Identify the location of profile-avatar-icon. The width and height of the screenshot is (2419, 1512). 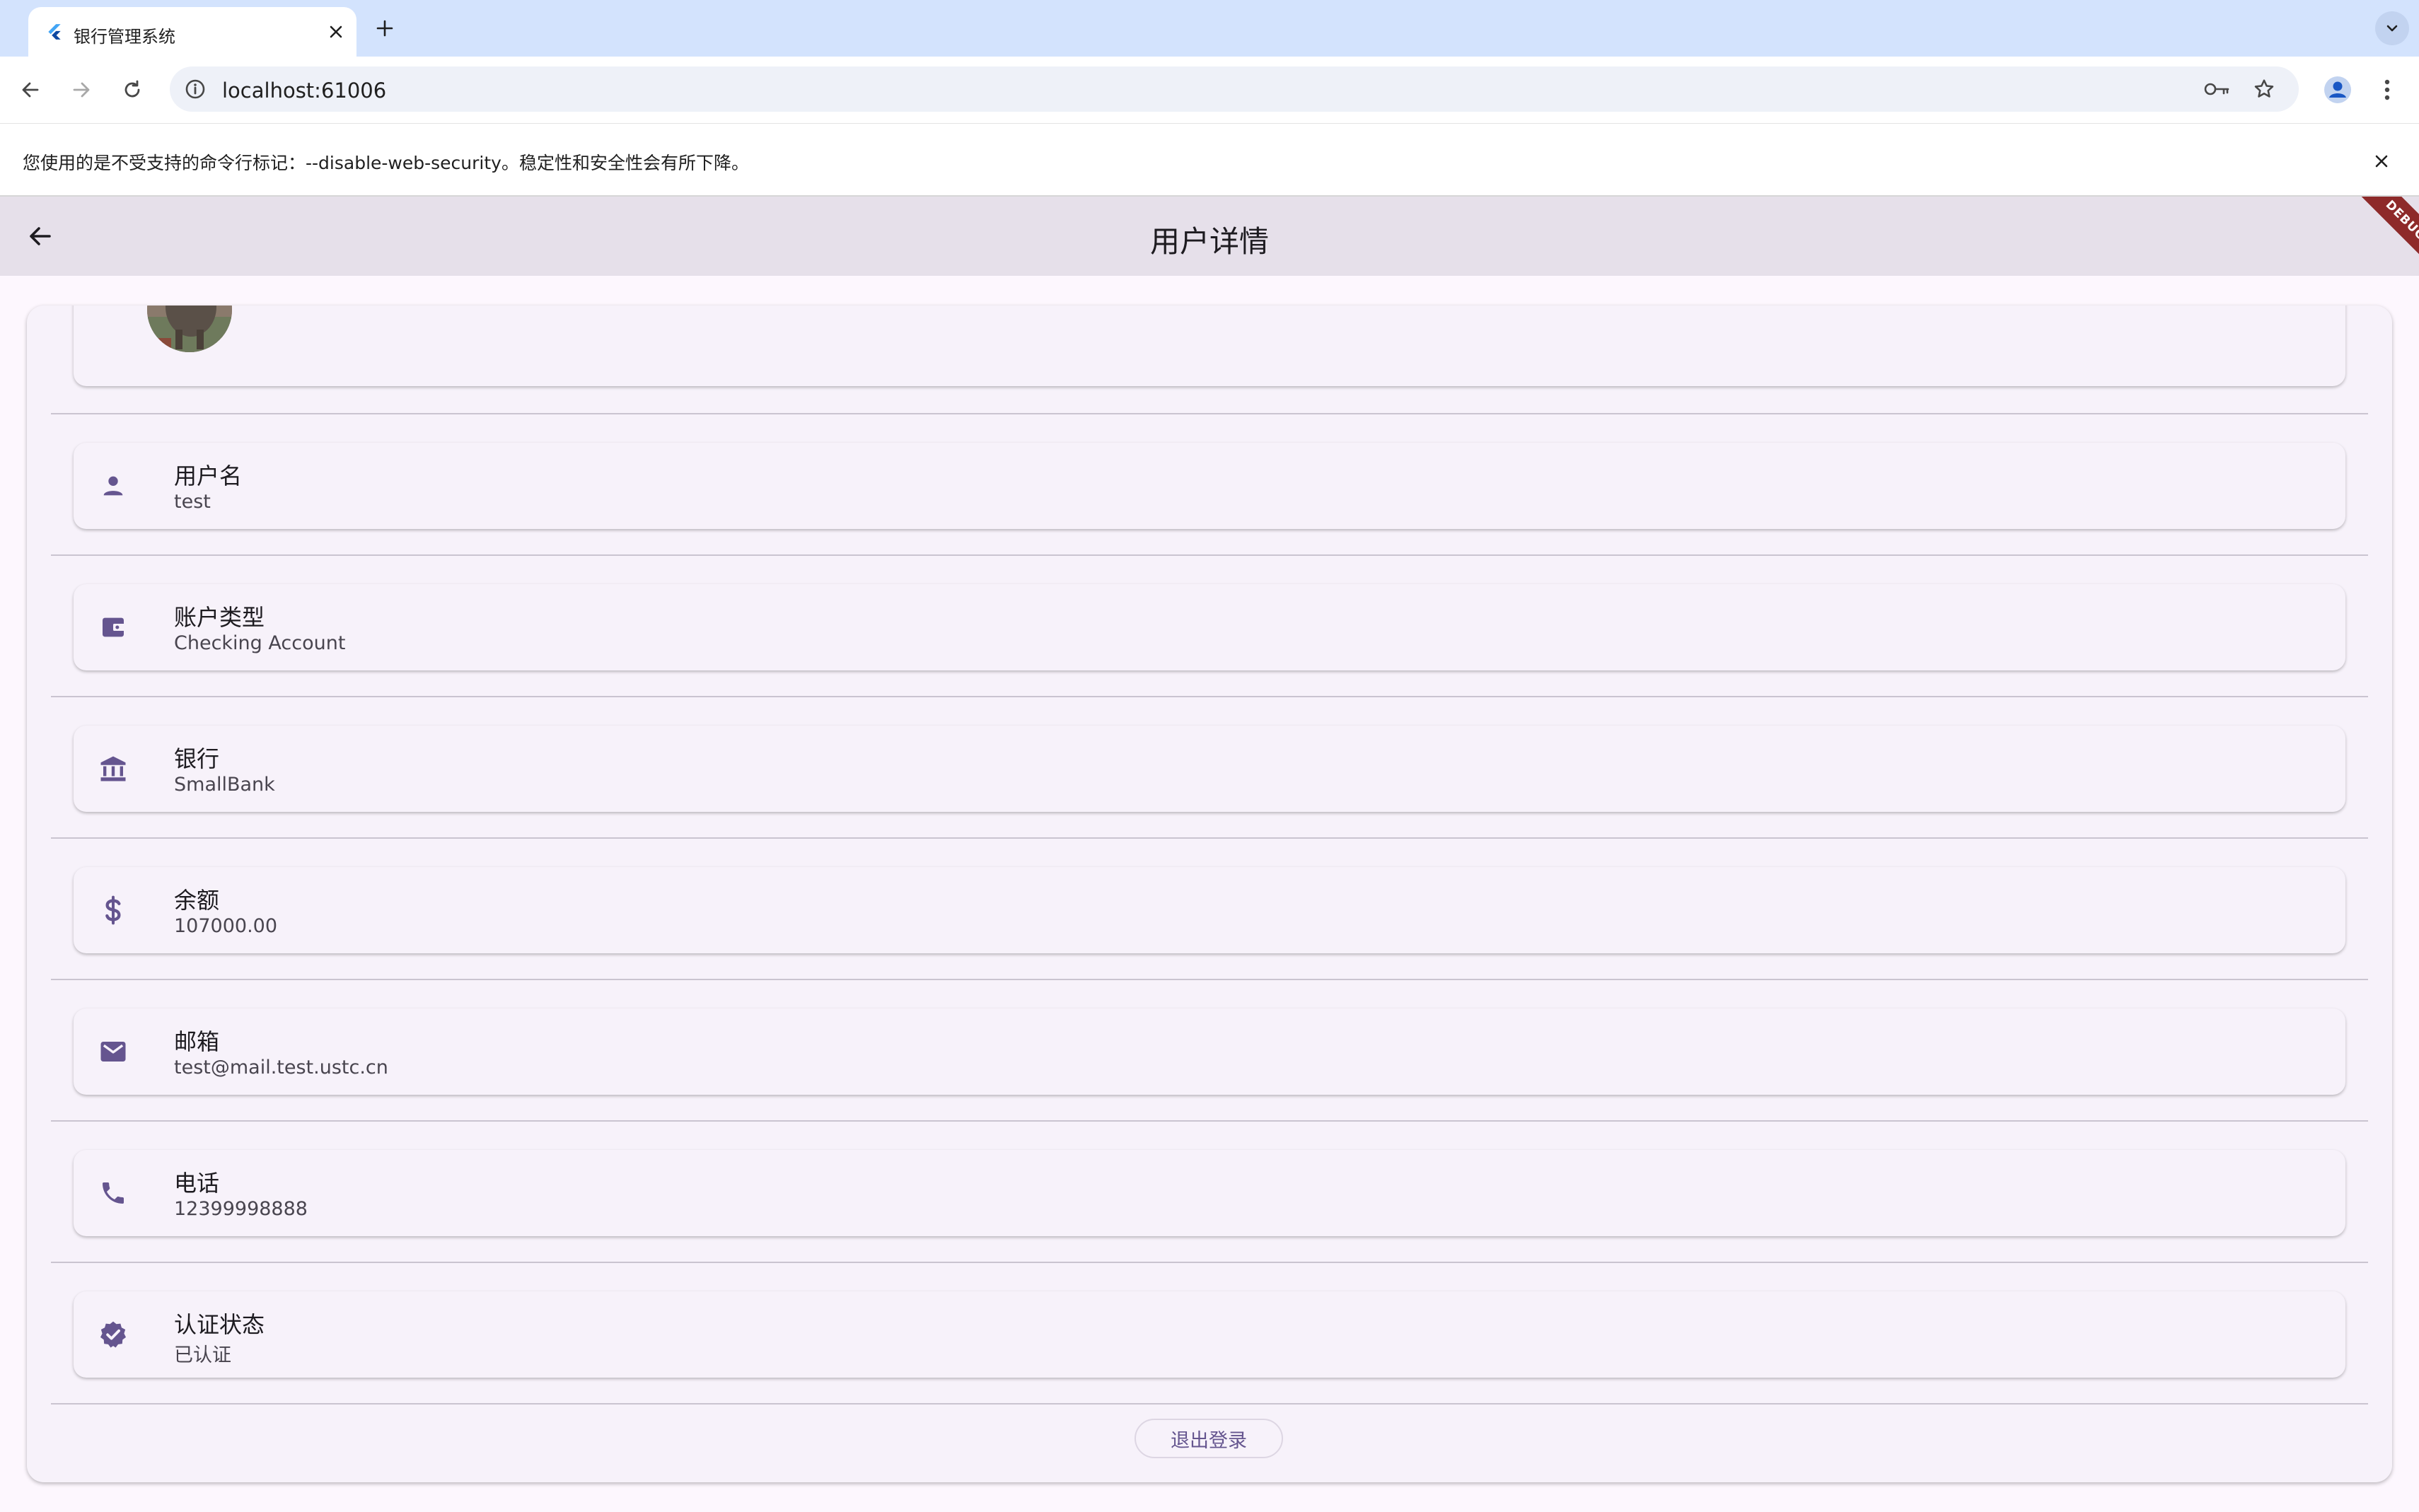
(2337, 89).